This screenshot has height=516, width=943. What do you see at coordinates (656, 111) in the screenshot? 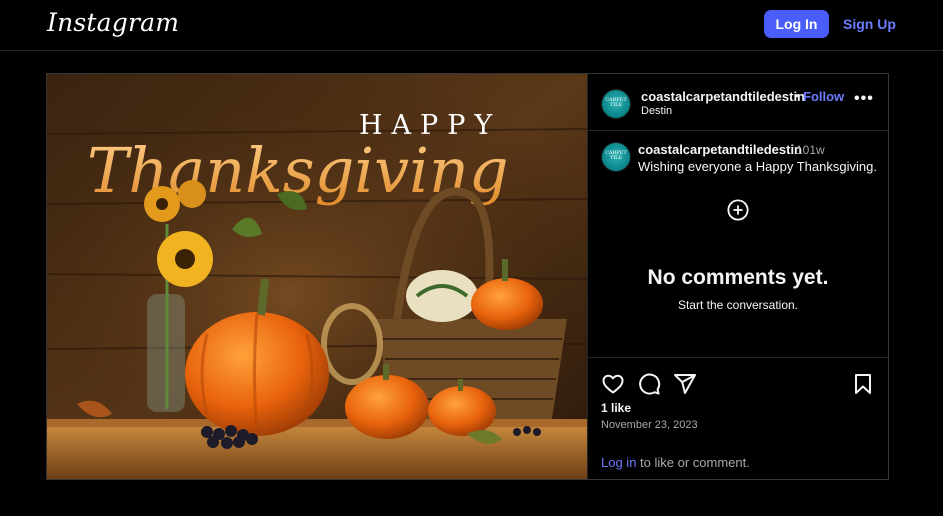
I see `post-location: Destin` at bounding box center [656, 111].